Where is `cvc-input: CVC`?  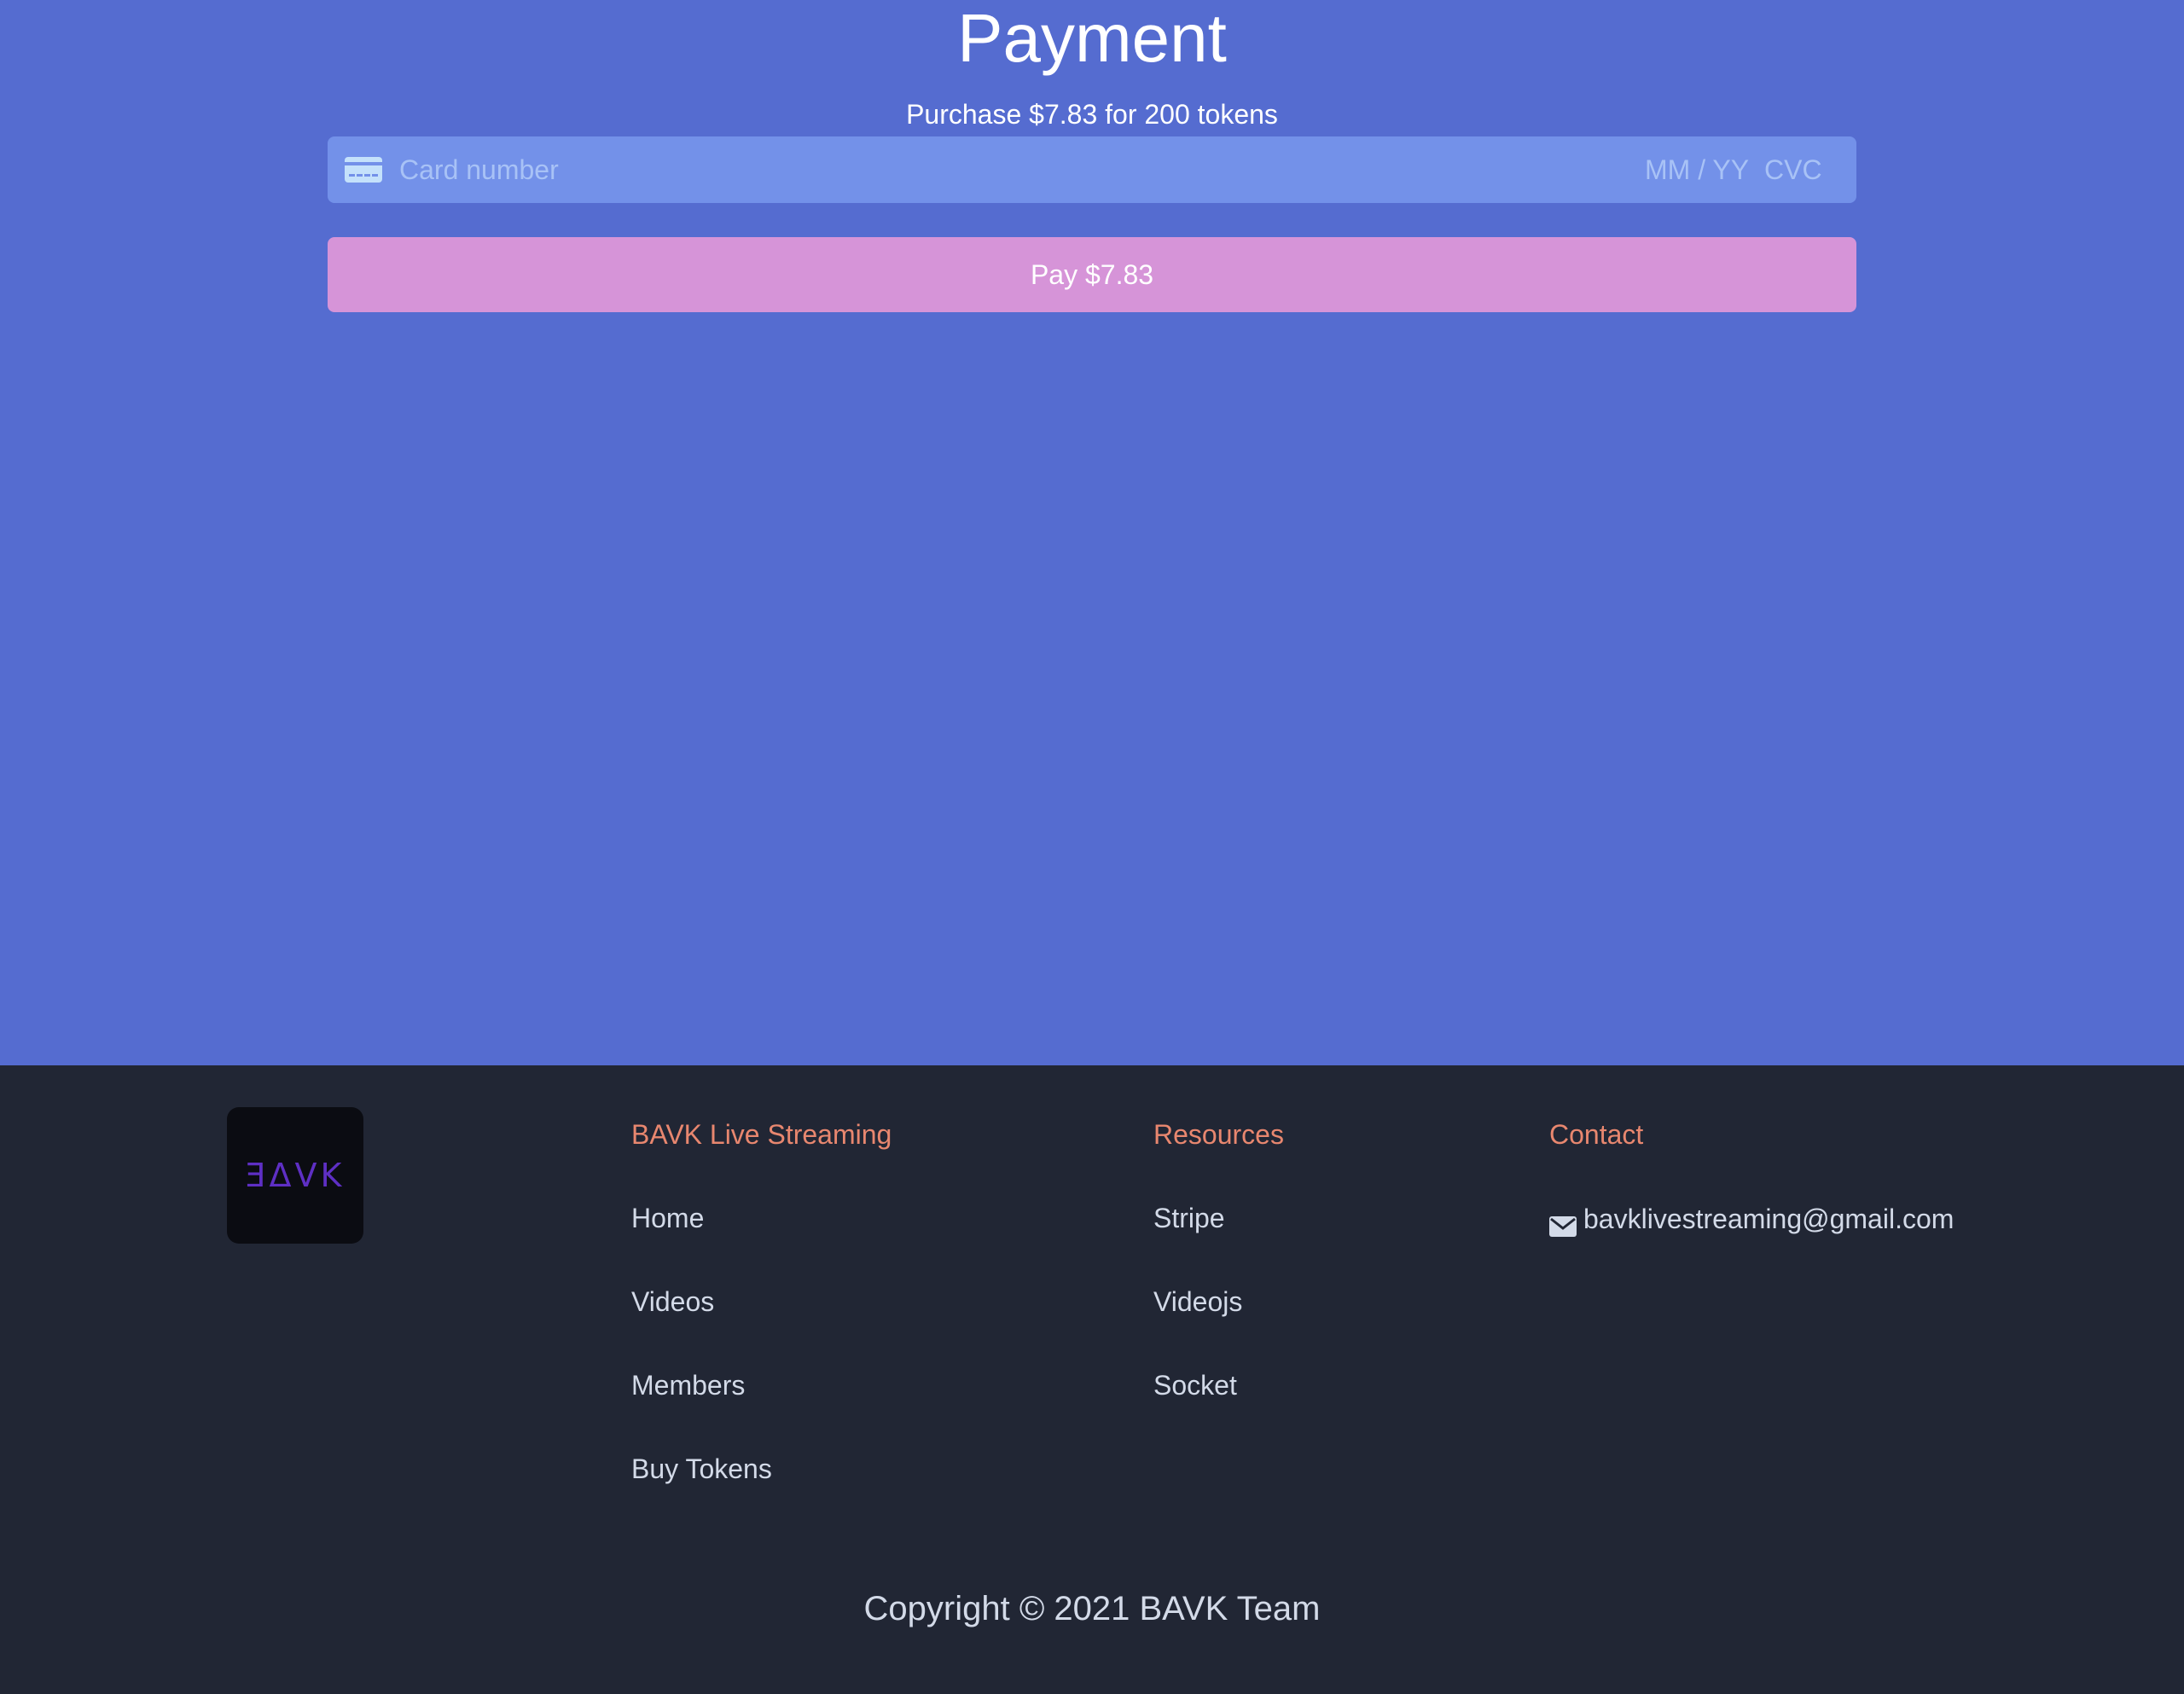 cvc-input: CVC is located at coordinates (1793, 169).